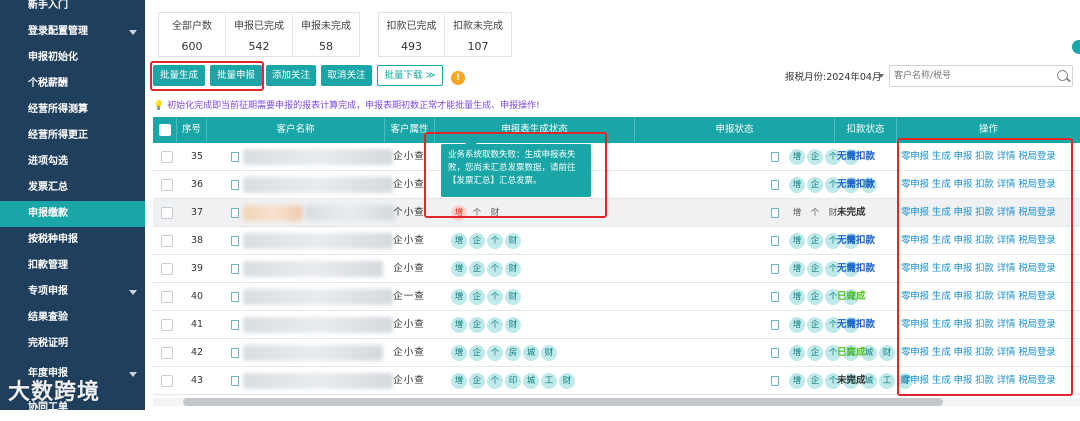 Image resolution: width=1080 pixels, height=421 pixels. What do you see at coordinates (72, 266) in the screenshot?
I see `sidebar-item: 扣款管理` at bounding box center [72, 266].